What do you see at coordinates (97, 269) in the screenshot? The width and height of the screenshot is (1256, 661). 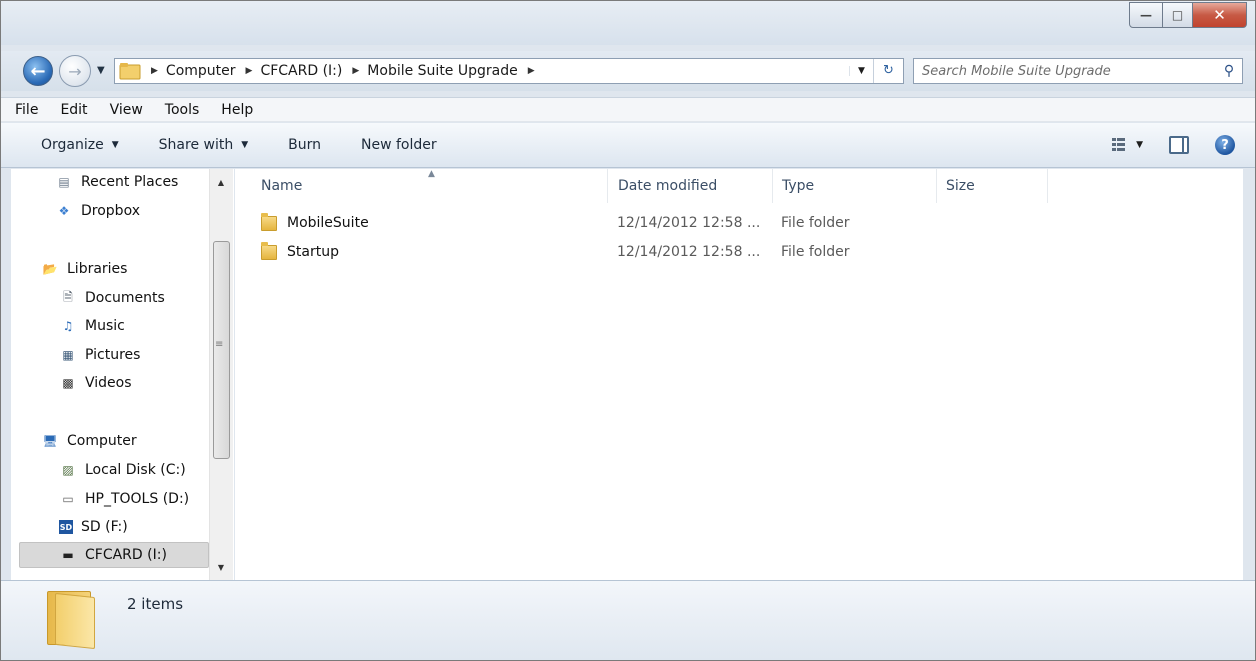 I see `nav-item-label: Libraries` at bounding box center [97, 269].